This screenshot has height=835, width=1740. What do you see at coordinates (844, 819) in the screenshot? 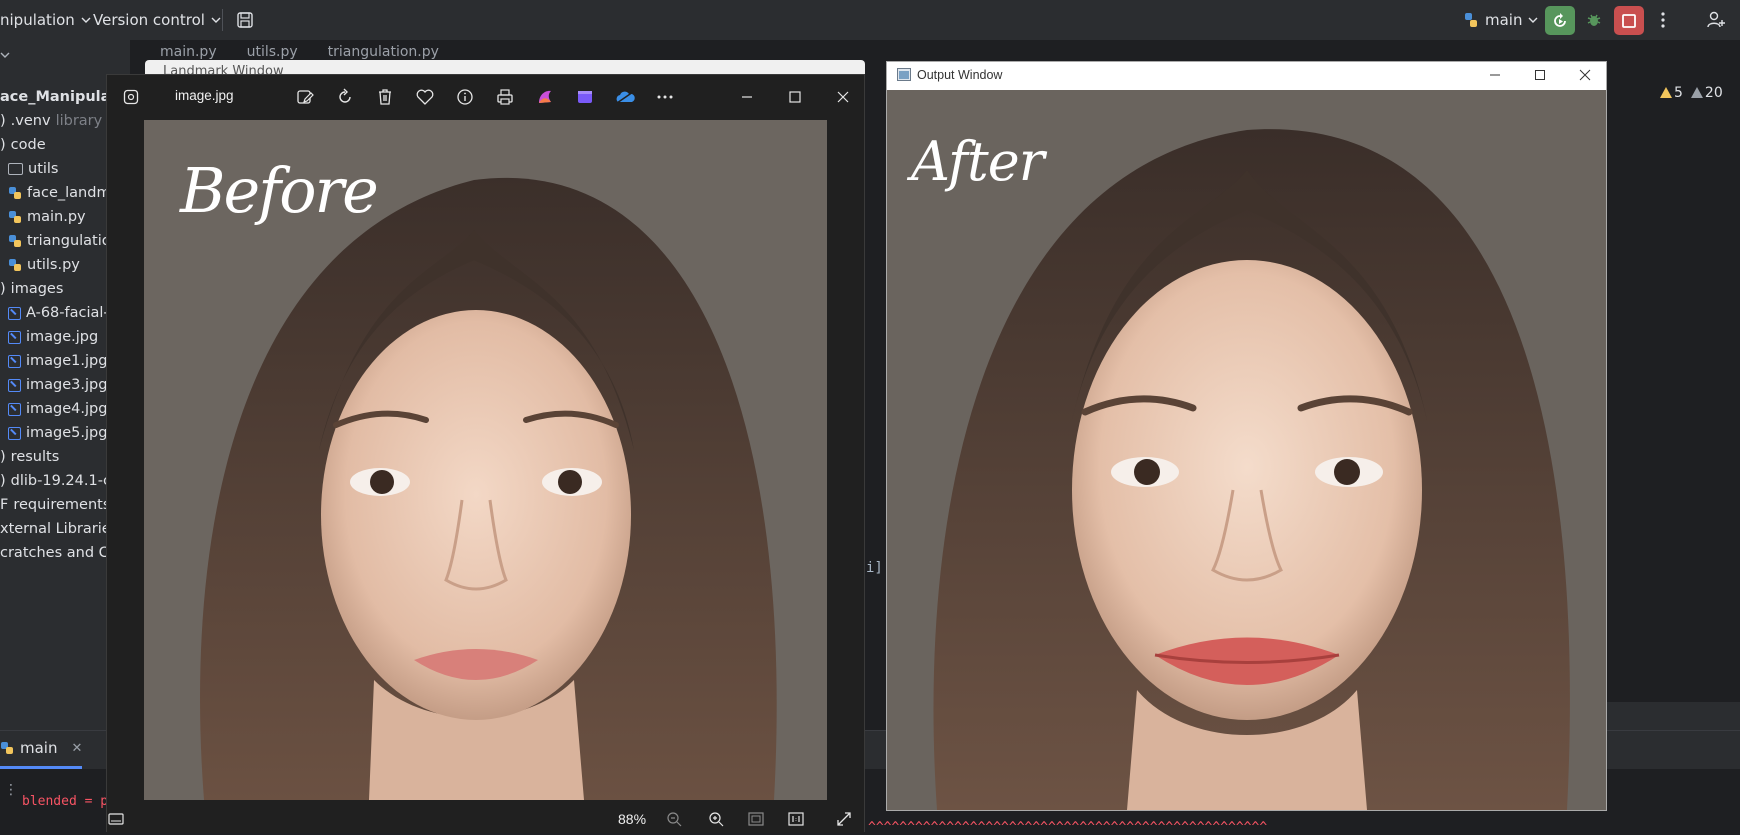
I see `fullscreen-icon` at bounding box center [844, 819].